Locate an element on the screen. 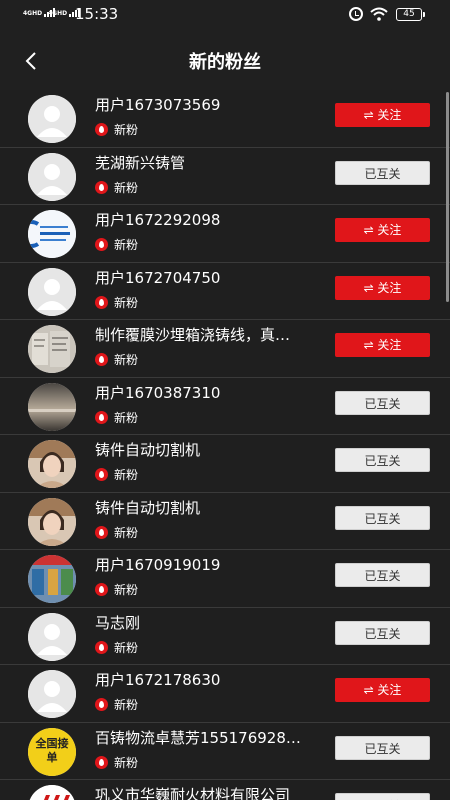 The image size is (450, 800). alarm-icon is located at coordinates (356, 14).